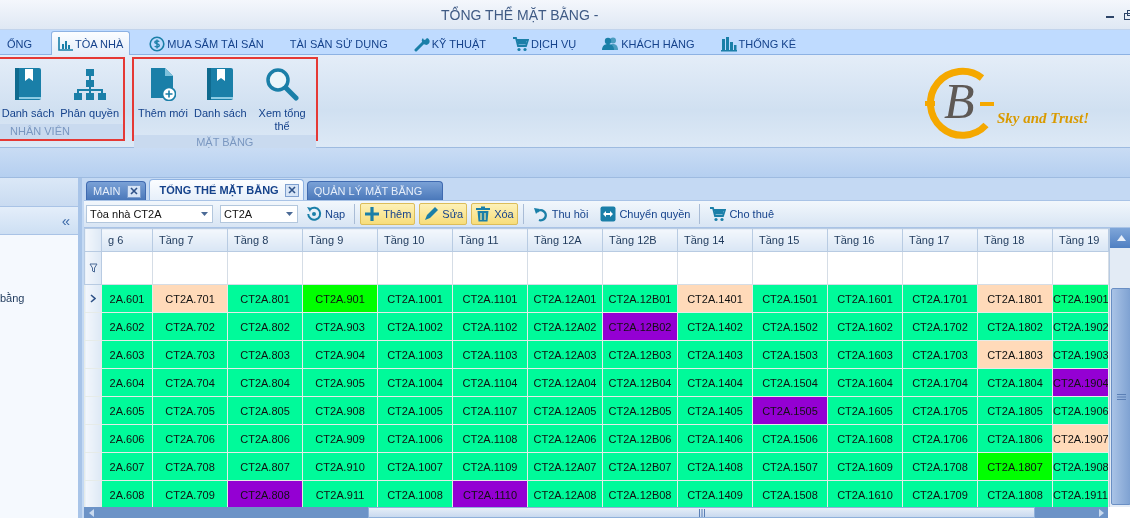  What do you see at coordinates (959, 101) in the screenshot?
I see `logo-letter: B` at bounding box center [959, 101].